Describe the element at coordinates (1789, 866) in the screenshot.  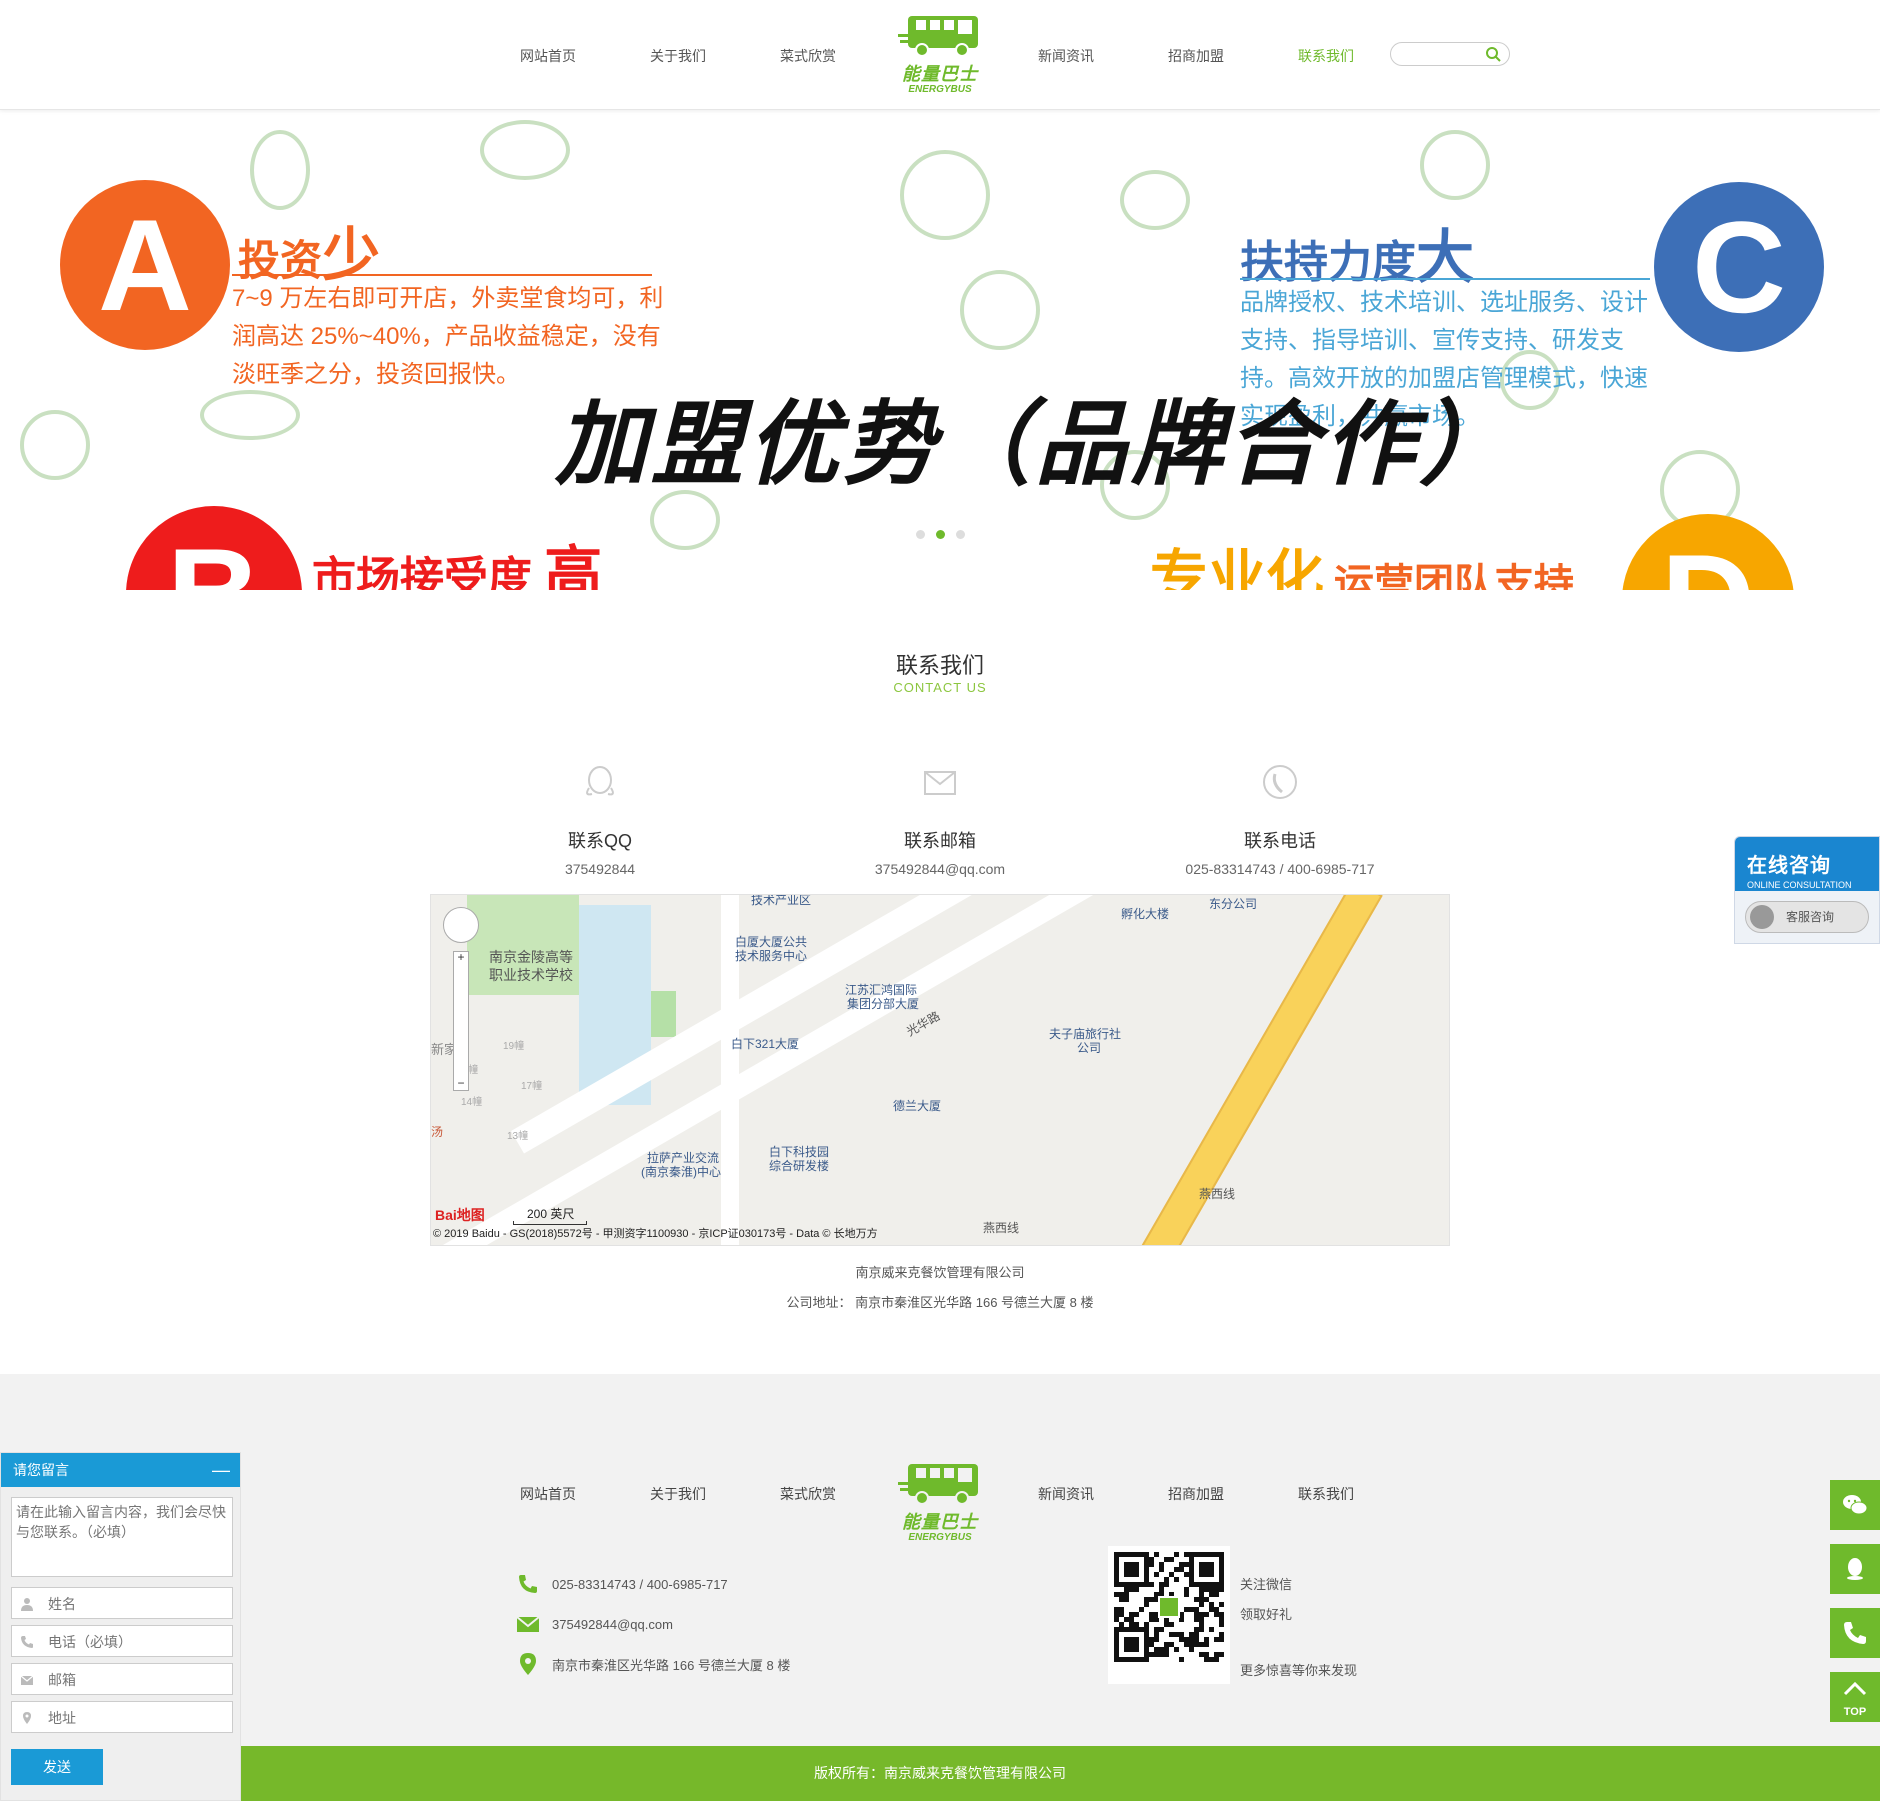
I see `online-title: 在线咨询` at that location.